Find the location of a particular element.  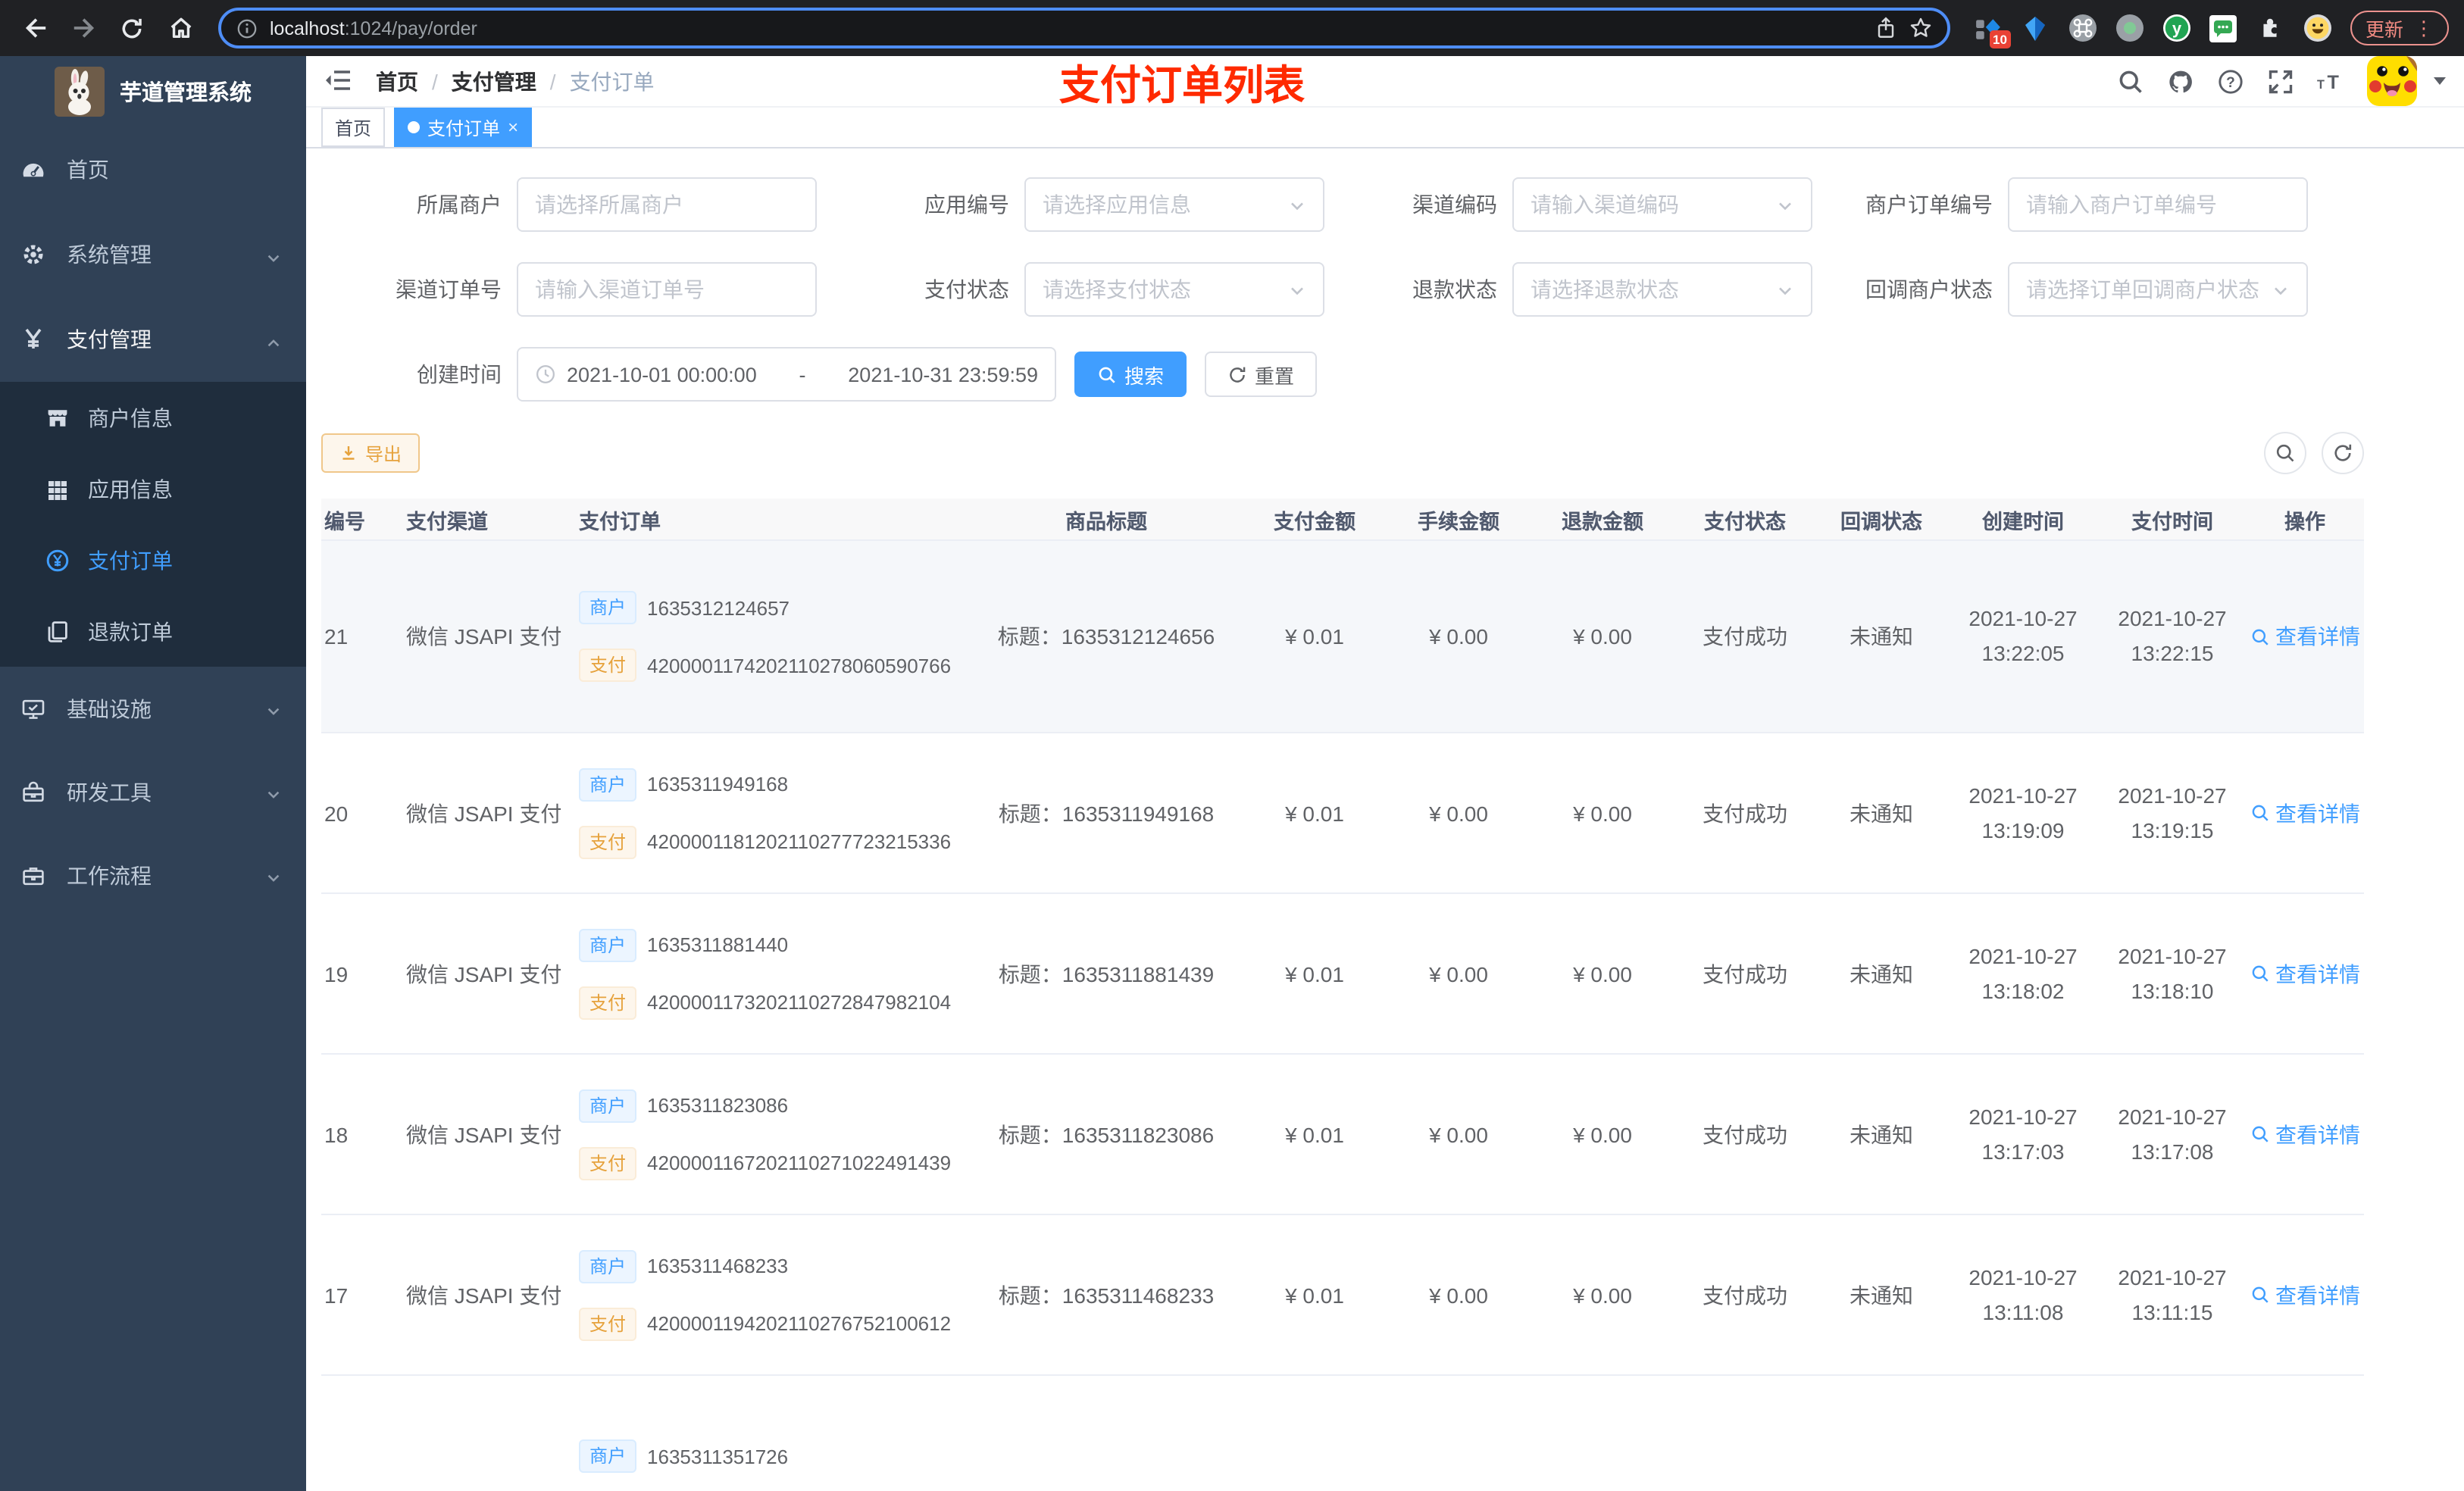

merchant-input-field is located at coordinates (667, 204).